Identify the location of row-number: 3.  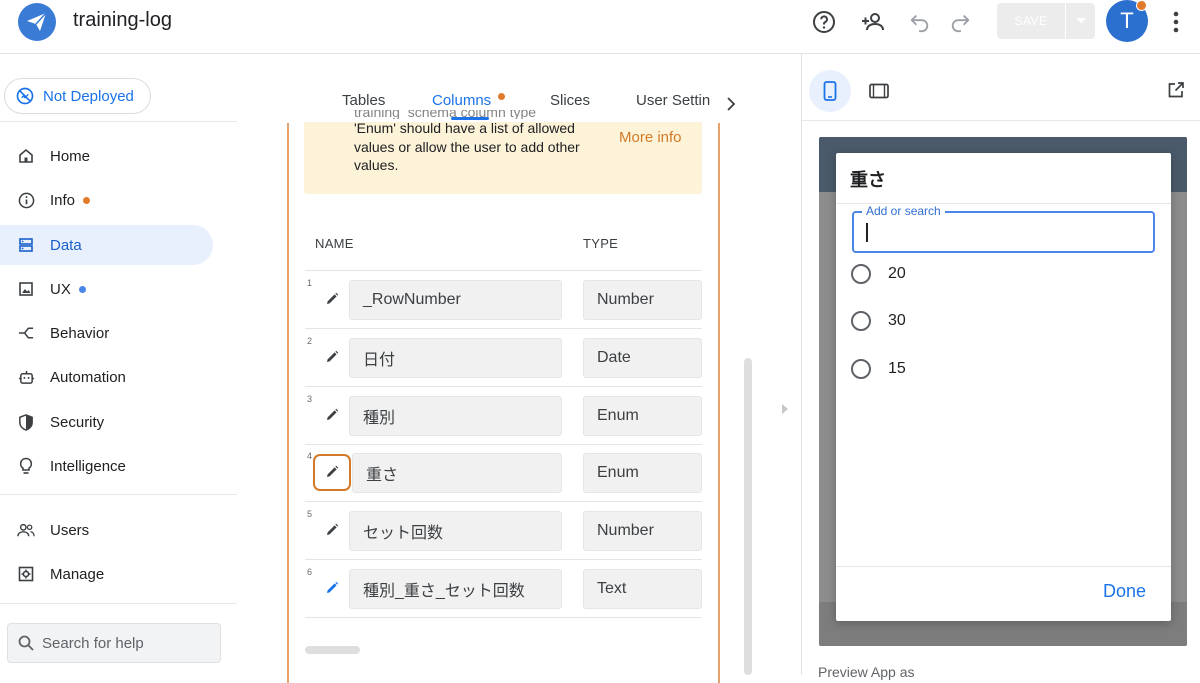
(310, 399).